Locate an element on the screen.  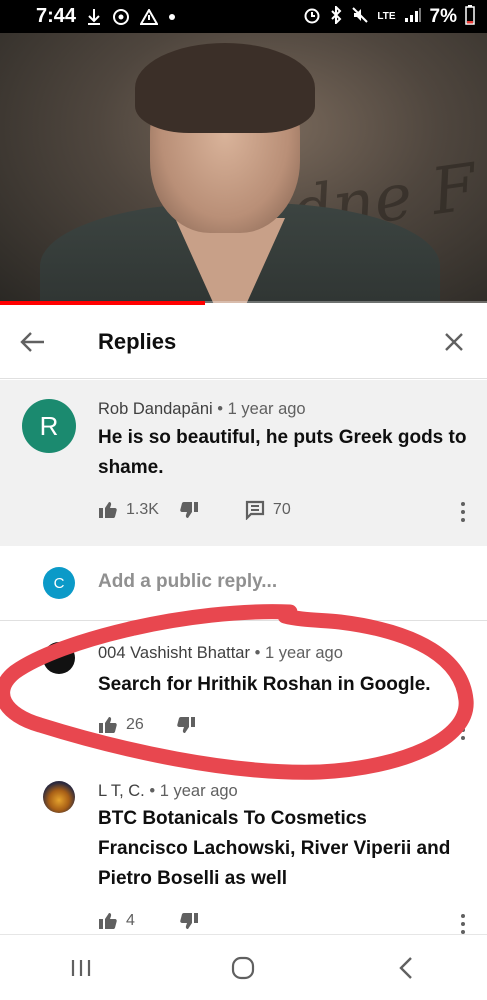
like-button: 4 is located at coordinates (116, 921).